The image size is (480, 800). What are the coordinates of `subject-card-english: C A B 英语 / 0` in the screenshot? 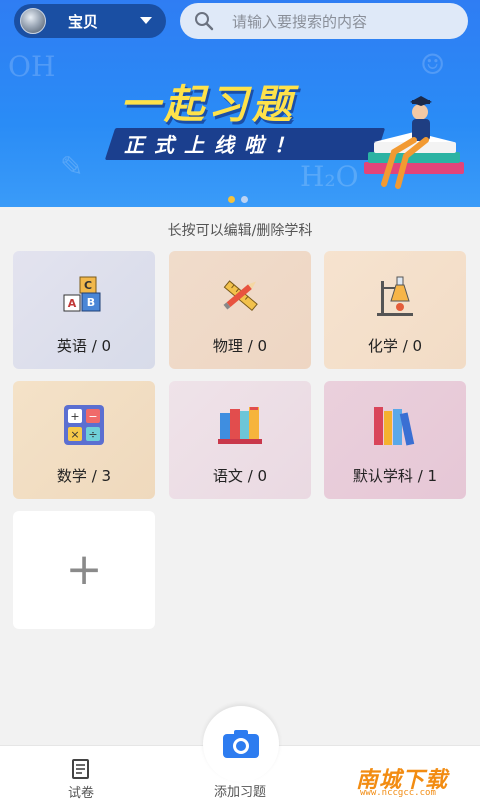 It's located at (84, 310).